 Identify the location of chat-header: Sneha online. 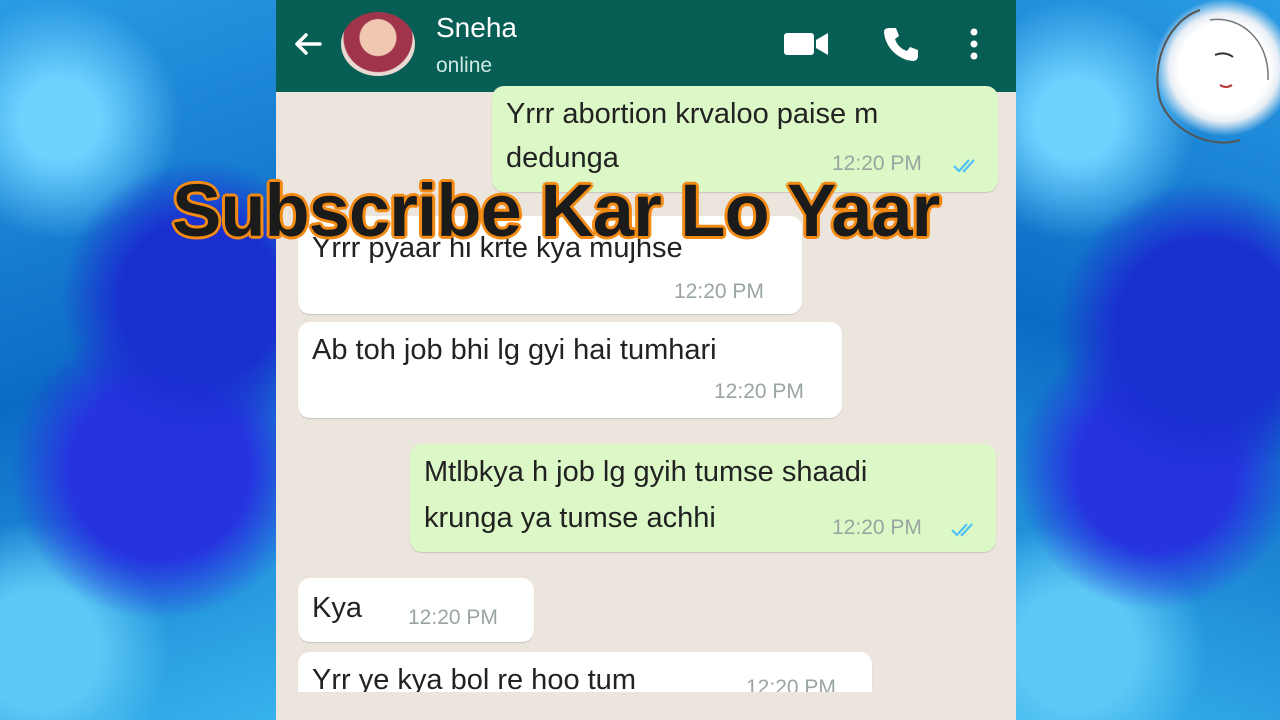
(646, 46).